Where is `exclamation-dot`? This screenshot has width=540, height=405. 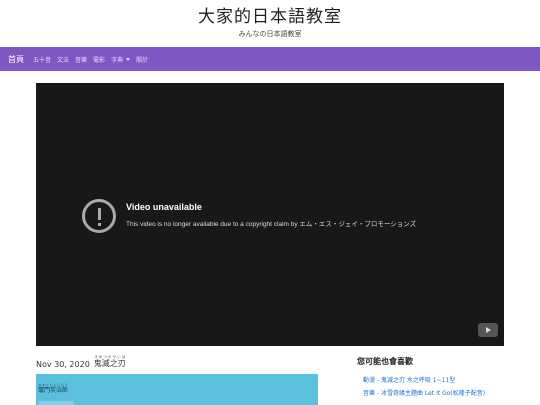
exclamation-dot is located at coordinates (99, 224).